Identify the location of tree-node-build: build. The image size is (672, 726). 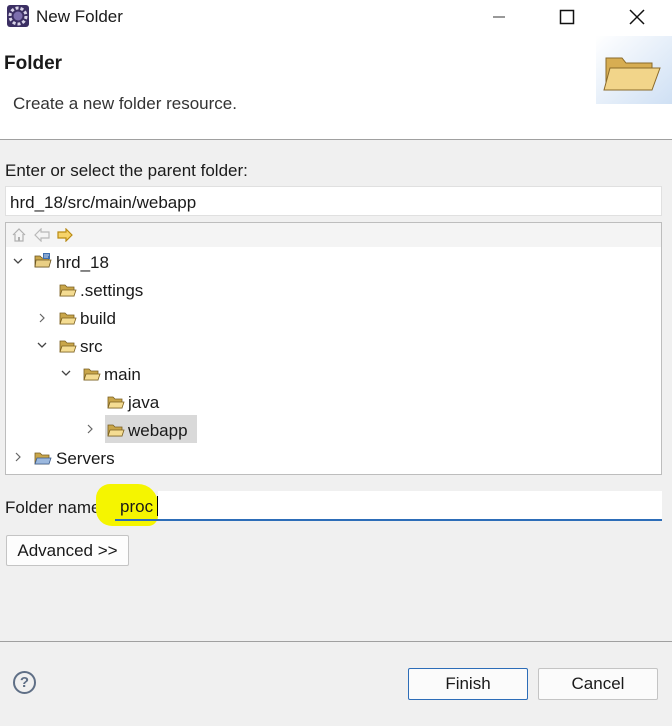
(98, 319).